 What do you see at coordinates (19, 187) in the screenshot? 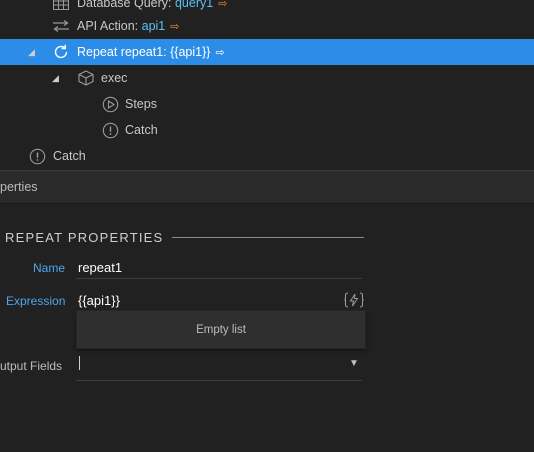
I see `panel-header-title: perties` at bounding box center [19, 187].